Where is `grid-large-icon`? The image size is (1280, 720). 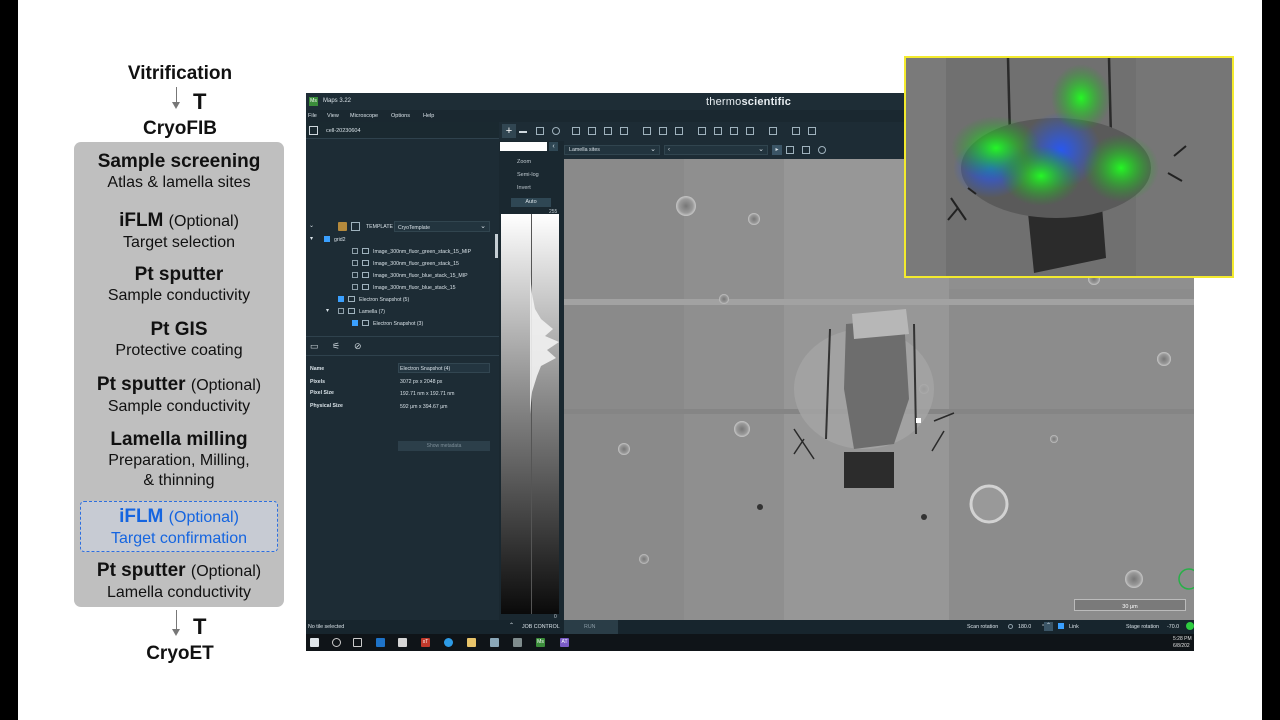 grid-large-icon is located at coordinates (624, 131).